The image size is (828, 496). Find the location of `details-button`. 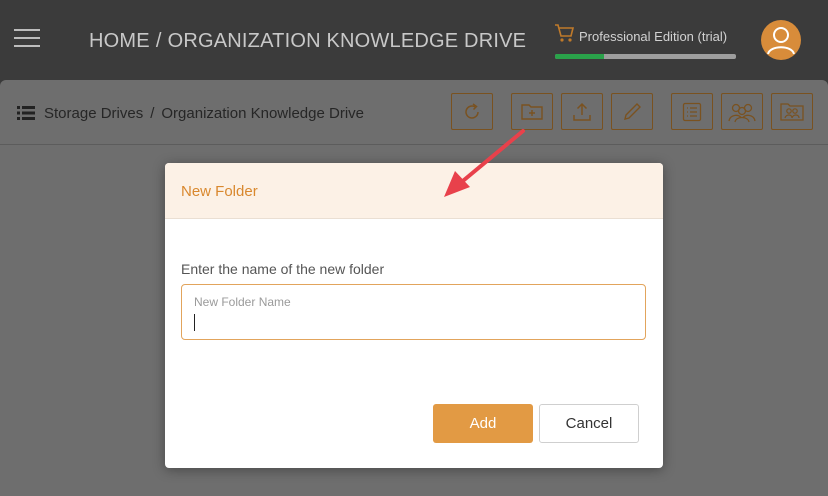

details-button is located at coordinates (692, 111).